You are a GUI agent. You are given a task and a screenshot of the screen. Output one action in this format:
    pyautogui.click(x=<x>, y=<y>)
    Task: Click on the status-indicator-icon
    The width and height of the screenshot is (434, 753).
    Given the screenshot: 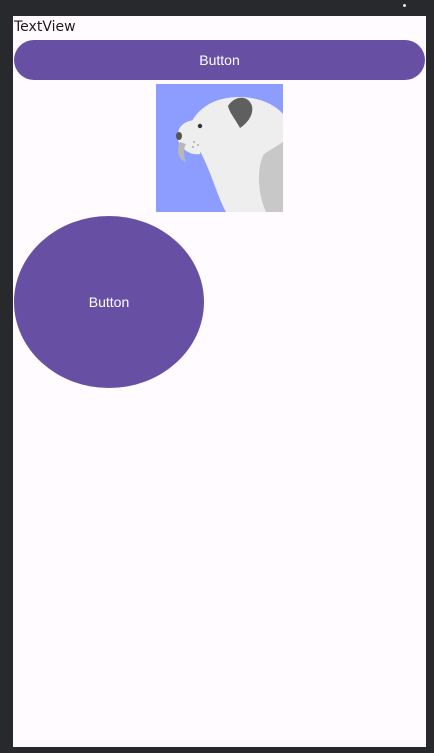 What is the action you would take?
    pyautogui.click(x=404, y=5)
    